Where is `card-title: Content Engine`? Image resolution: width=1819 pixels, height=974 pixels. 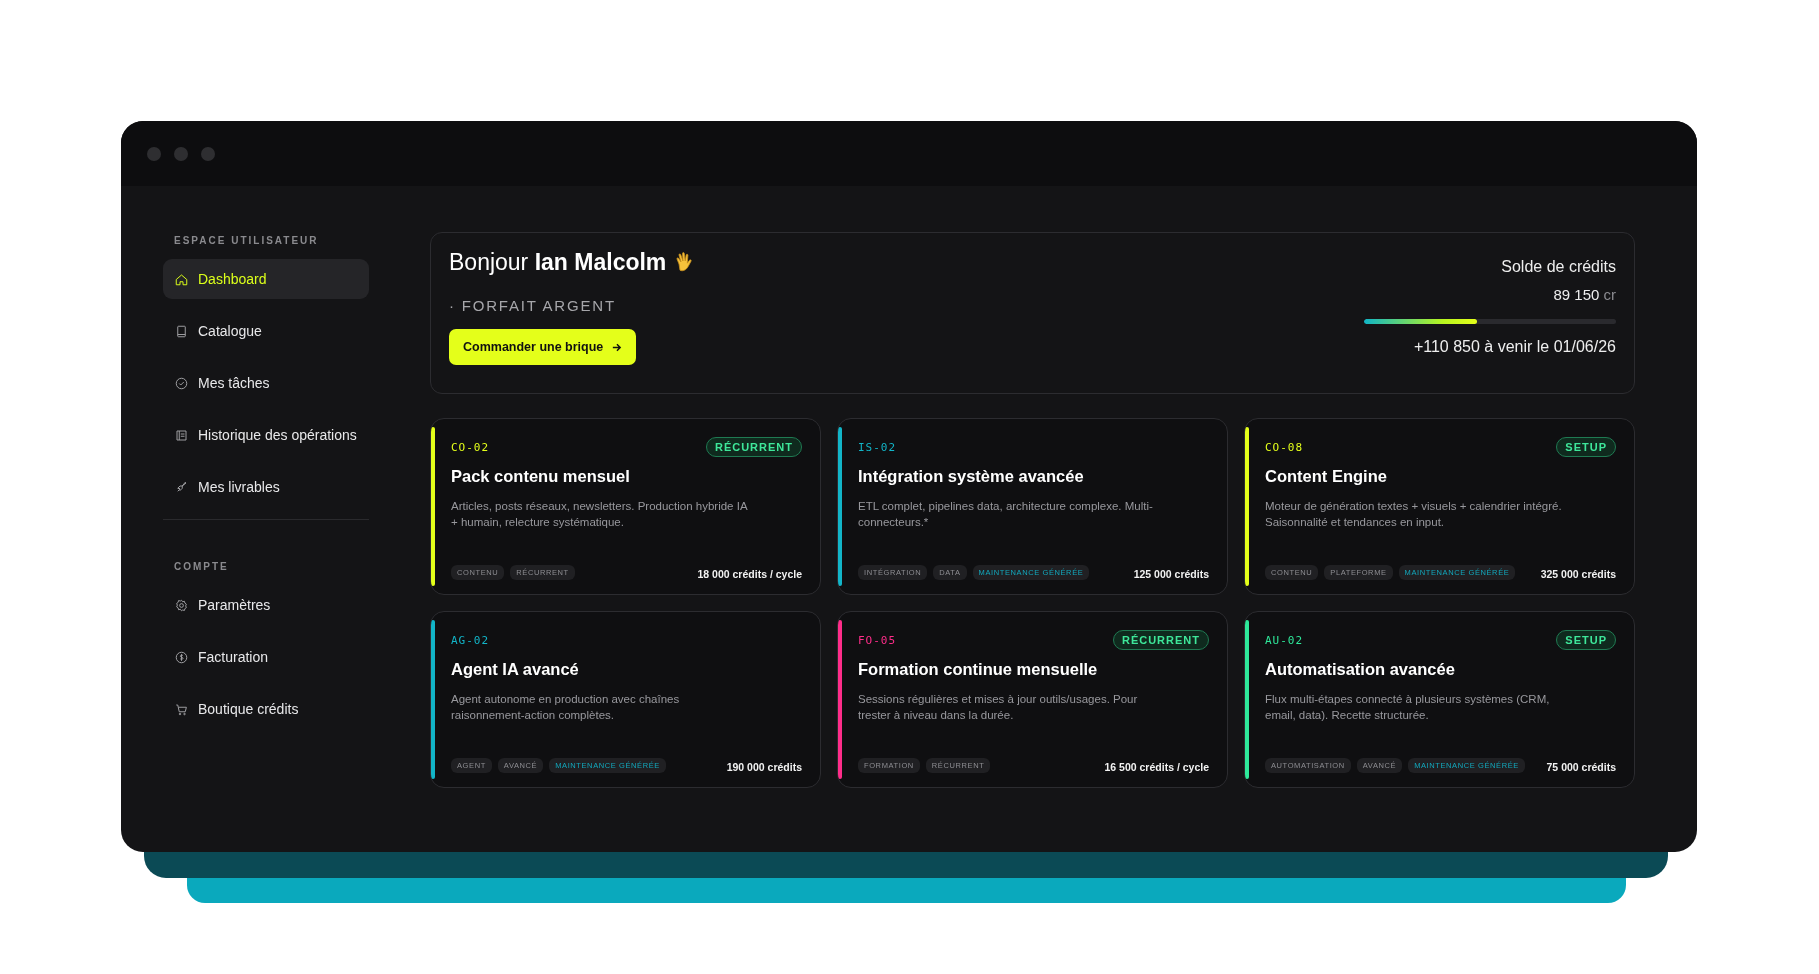 card-title: Content Engine is located at coordinates (1326, 476).